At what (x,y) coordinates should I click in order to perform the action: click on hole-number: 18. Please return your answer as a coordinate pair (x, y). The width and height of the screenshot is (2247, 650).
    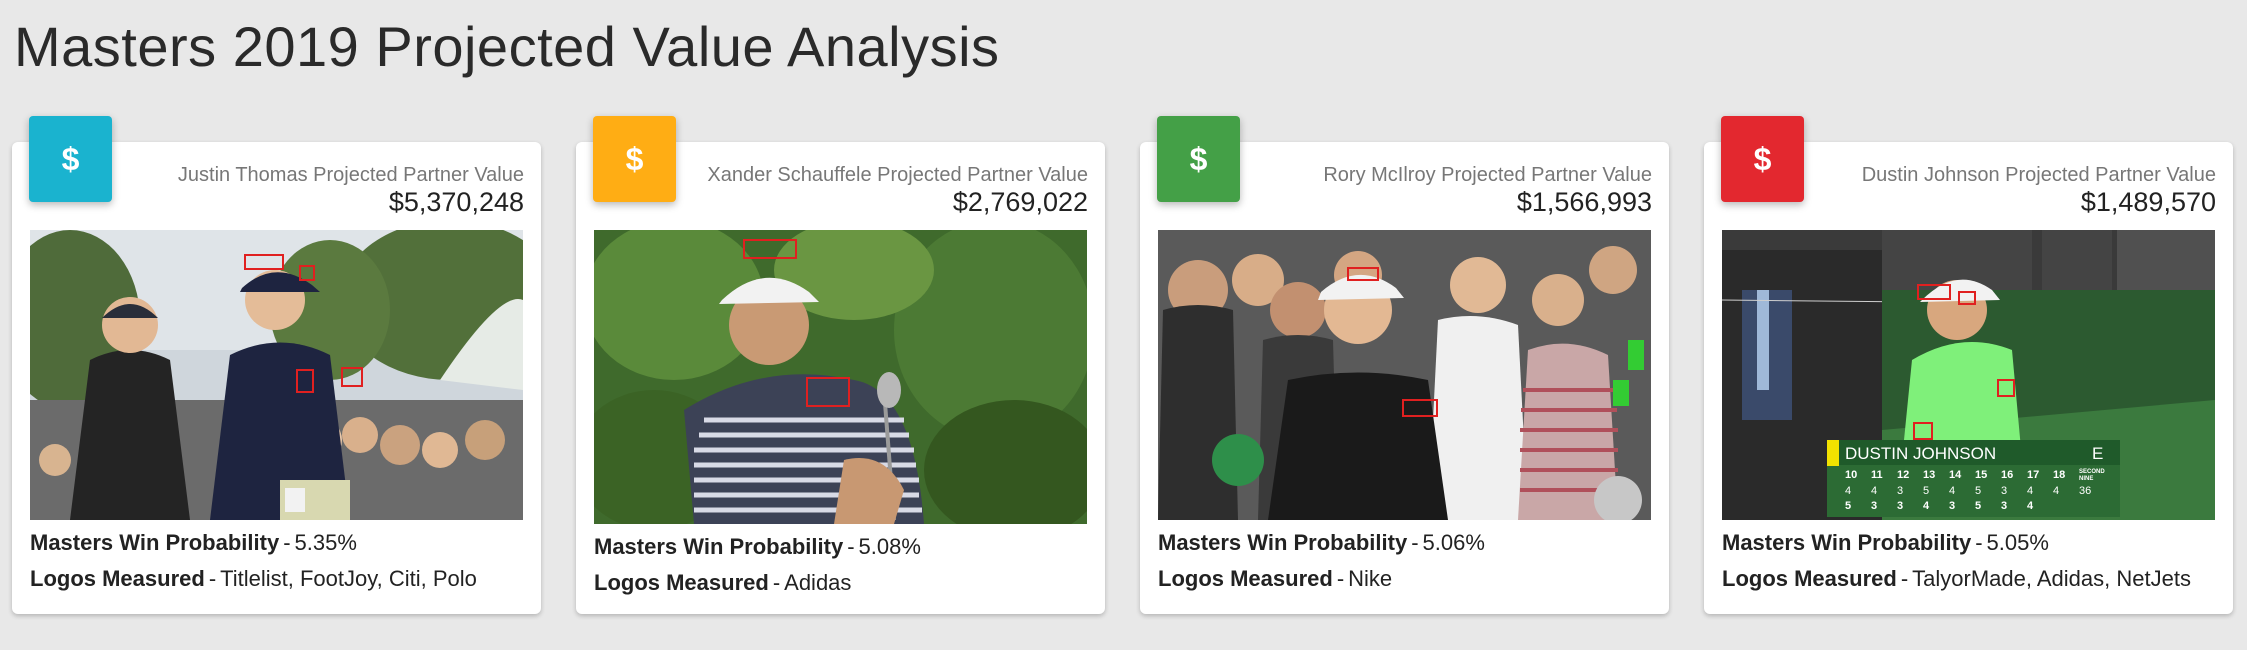
    Looking at the image, I should click on (2059, 475).